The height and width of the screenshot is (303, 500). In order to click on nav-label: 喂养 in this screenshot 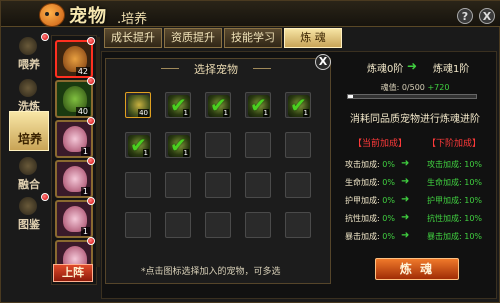, I will do `click(29, 64)`.